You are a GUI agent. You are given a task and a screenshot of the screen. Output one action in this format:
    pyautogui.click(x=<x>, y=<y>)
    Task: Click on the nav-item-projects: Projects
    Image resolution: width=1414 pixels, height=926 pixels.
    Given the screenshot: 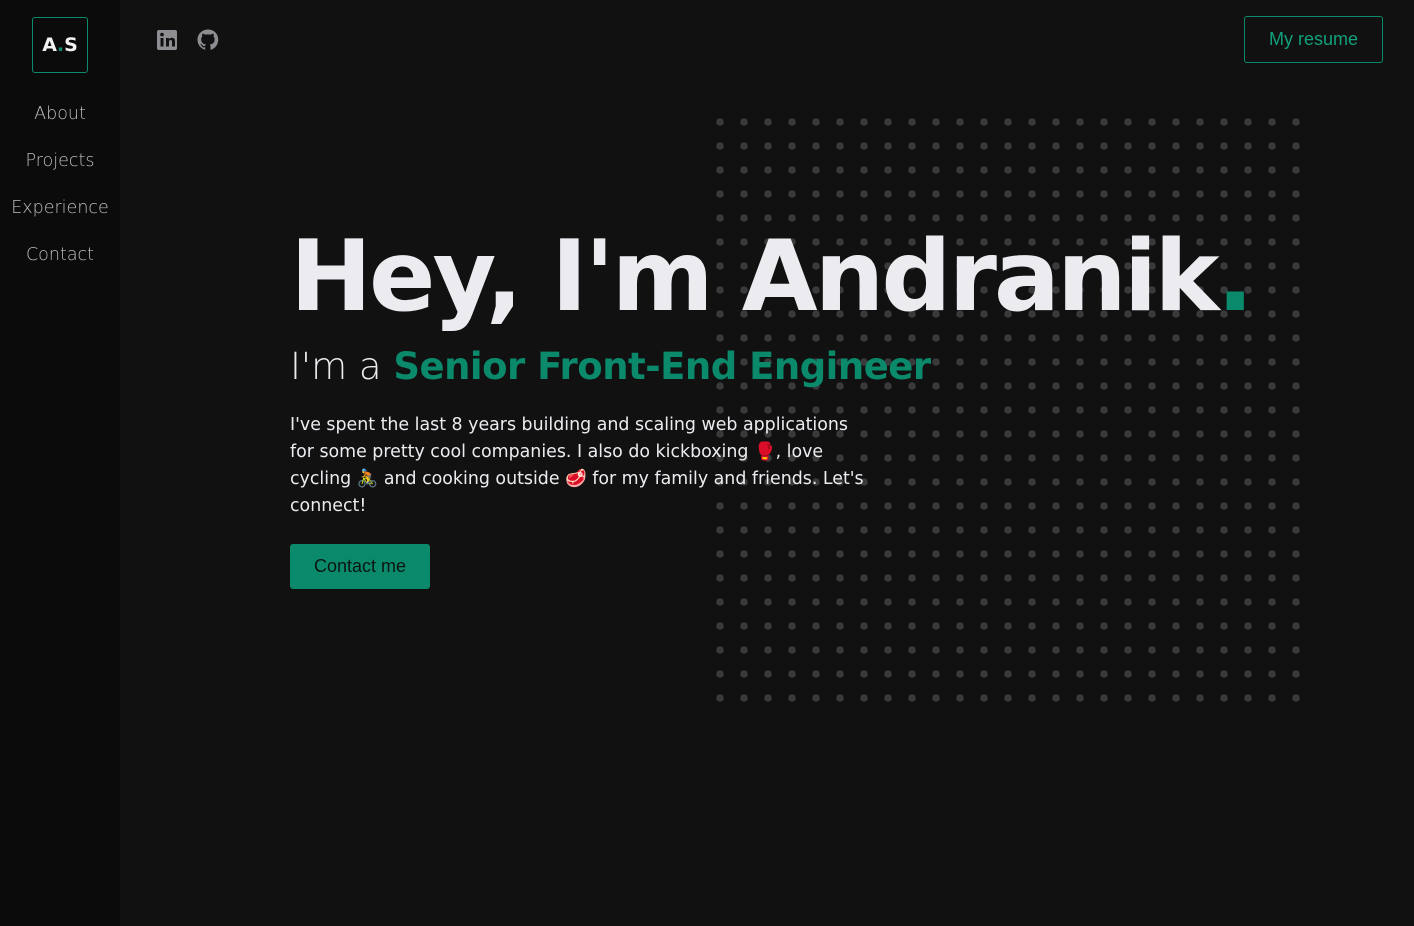 What is the action you would take?
    pyautogui.click(x=60, y=168)
    